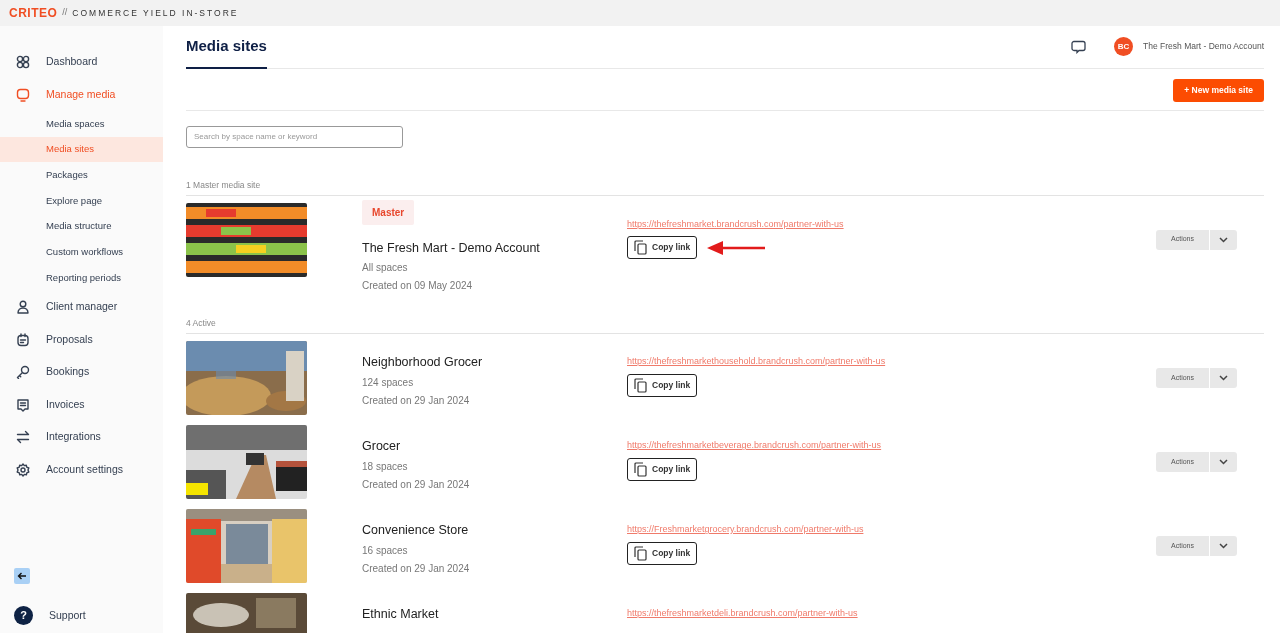 The image size is (1280, 633). Describe the element at coordinates (423, 362) in the screenshot. I see `site-name: Neighborhood Grocer` at that location.